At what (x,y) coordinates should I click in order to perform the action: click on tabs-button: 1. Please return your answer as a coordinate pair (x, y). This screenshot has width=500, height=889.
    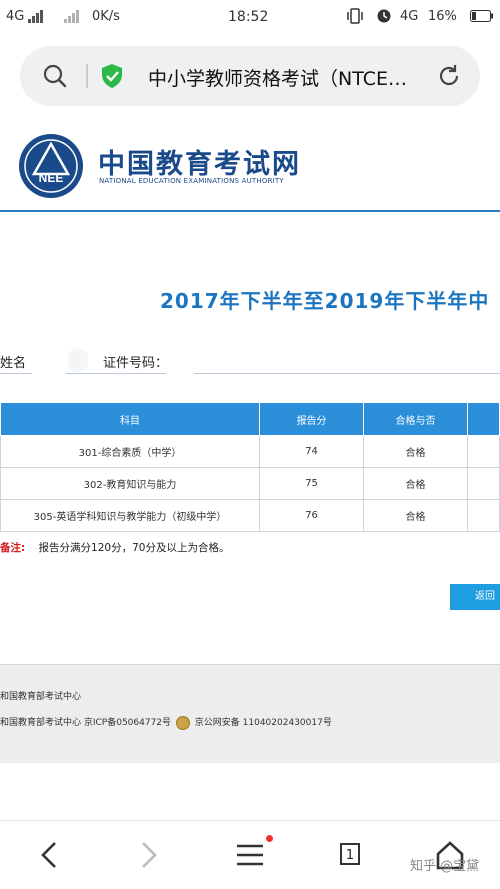
    Looking at the image, I should click on (350, 855).